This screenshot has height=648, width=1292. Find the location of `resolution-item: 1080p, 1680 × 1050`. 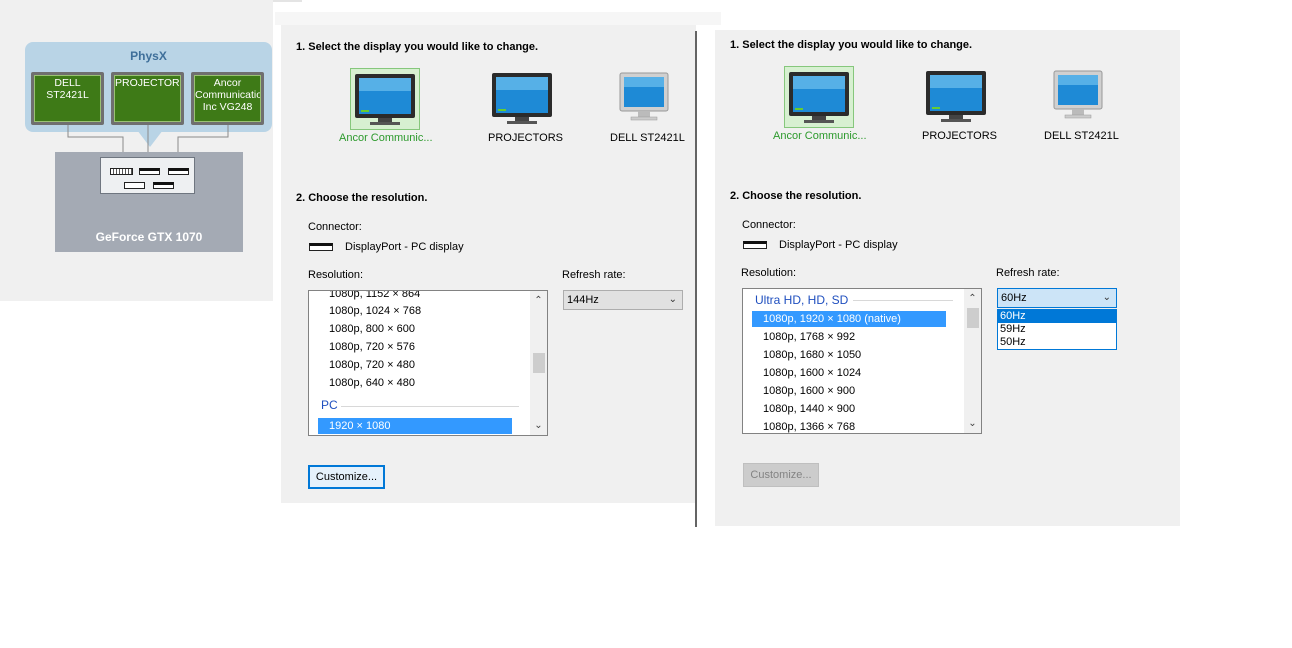

resolution-item: 1080p, 1680 × 1050 is located at coordinates (812, 355).